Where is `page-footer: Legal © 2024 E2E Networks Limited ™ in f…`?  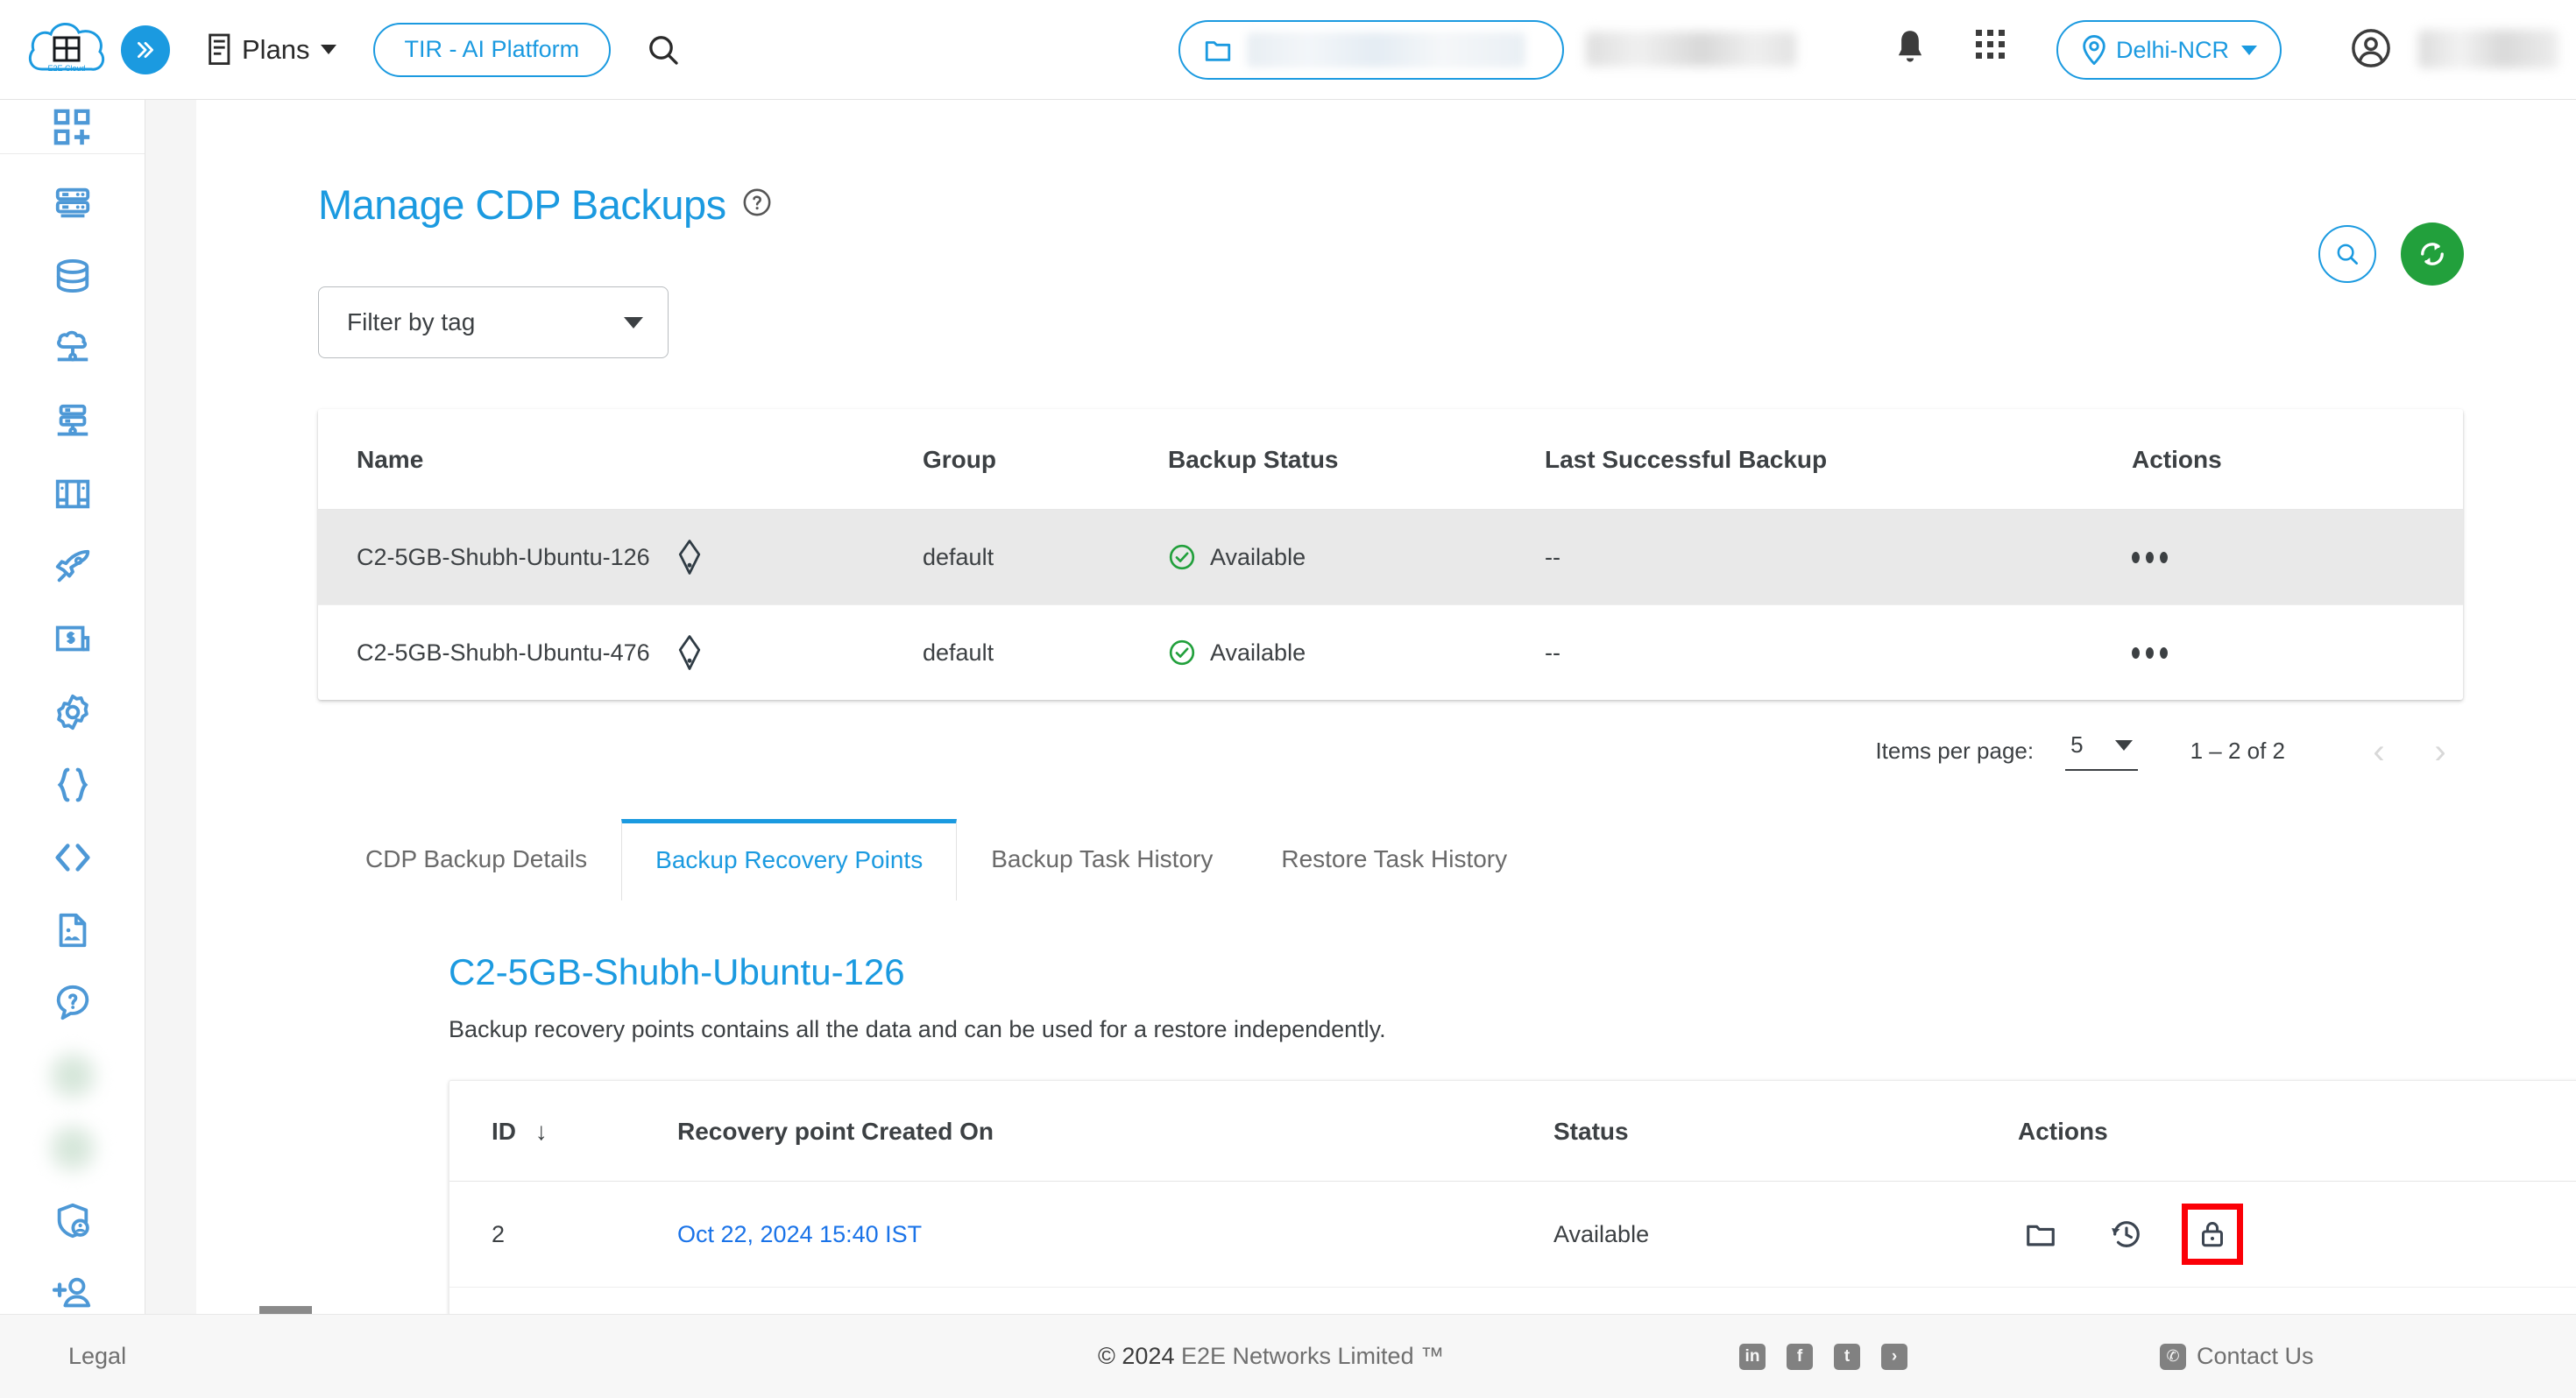
page-footer: Legal © 2024 E2E Networks Limited ™ in f… is located at coordinates (1288, 1356).